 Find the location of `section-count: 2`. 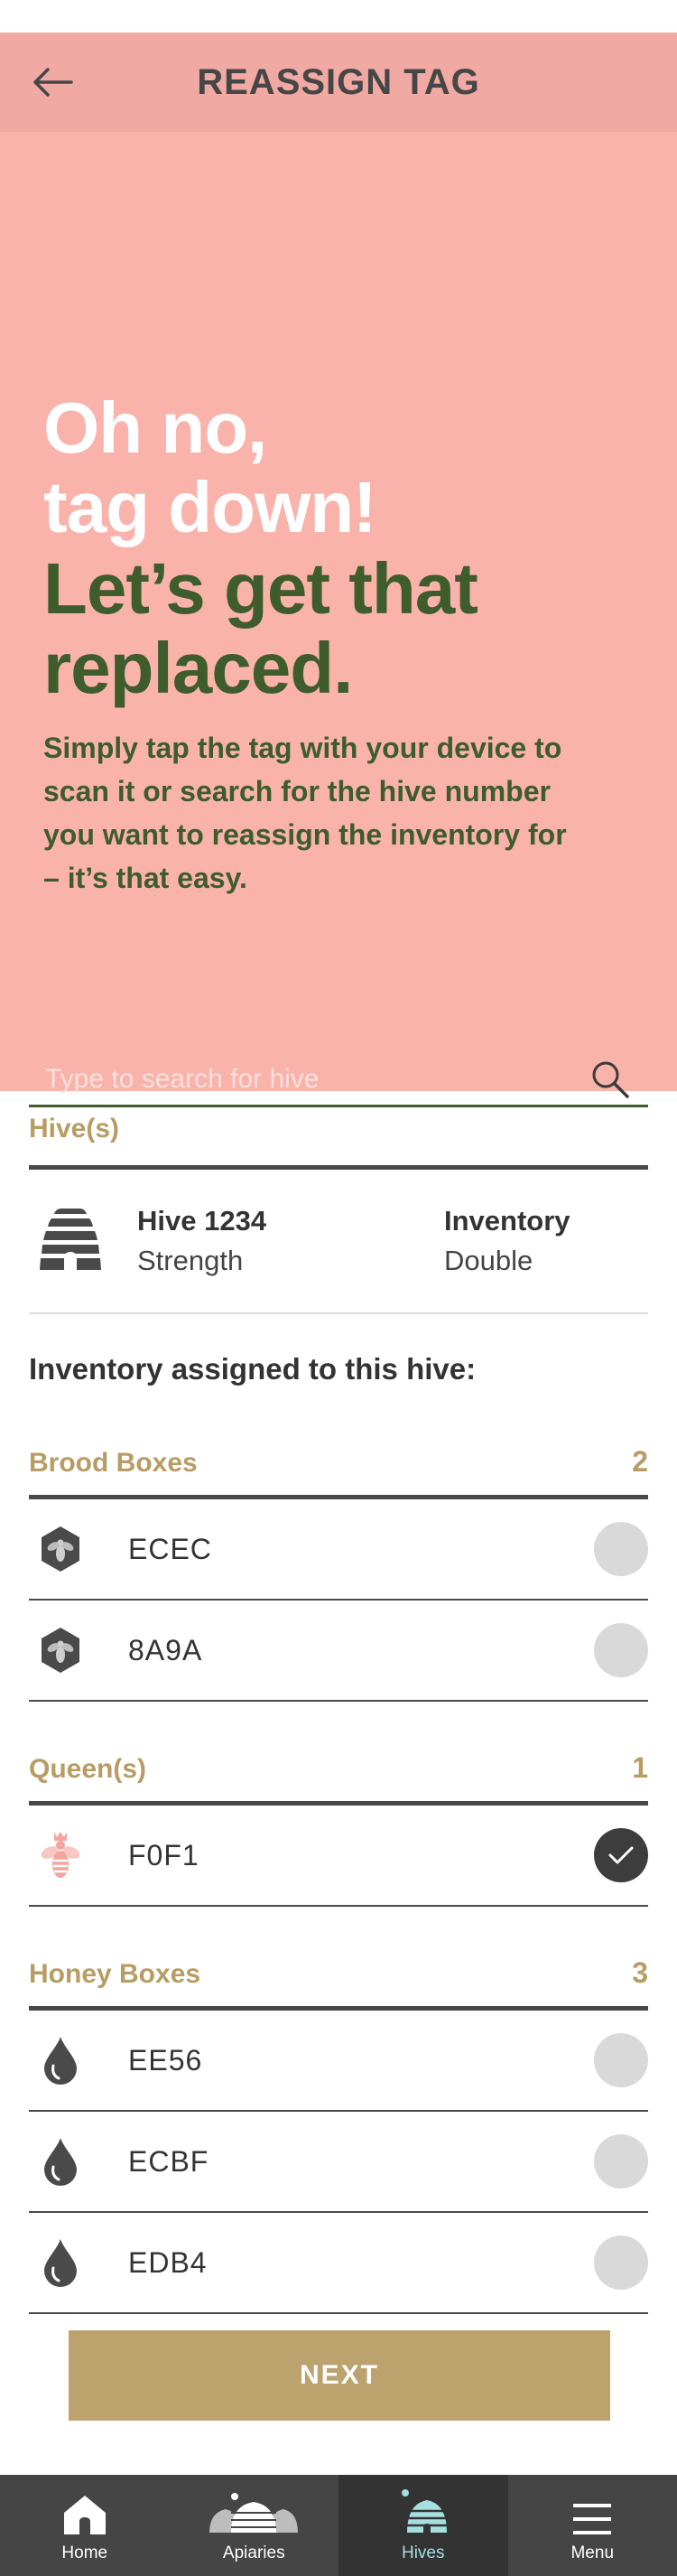

section-count: 2 is located at coordinates (640, 1461).